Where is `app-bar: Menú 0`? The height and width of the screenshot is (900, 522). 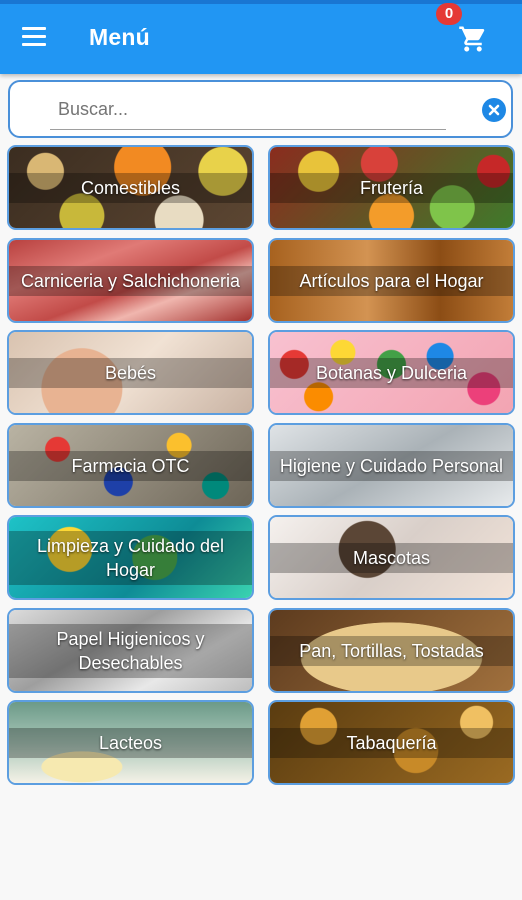 app-bar: Menú 0 is located at coordinates (261, 37).